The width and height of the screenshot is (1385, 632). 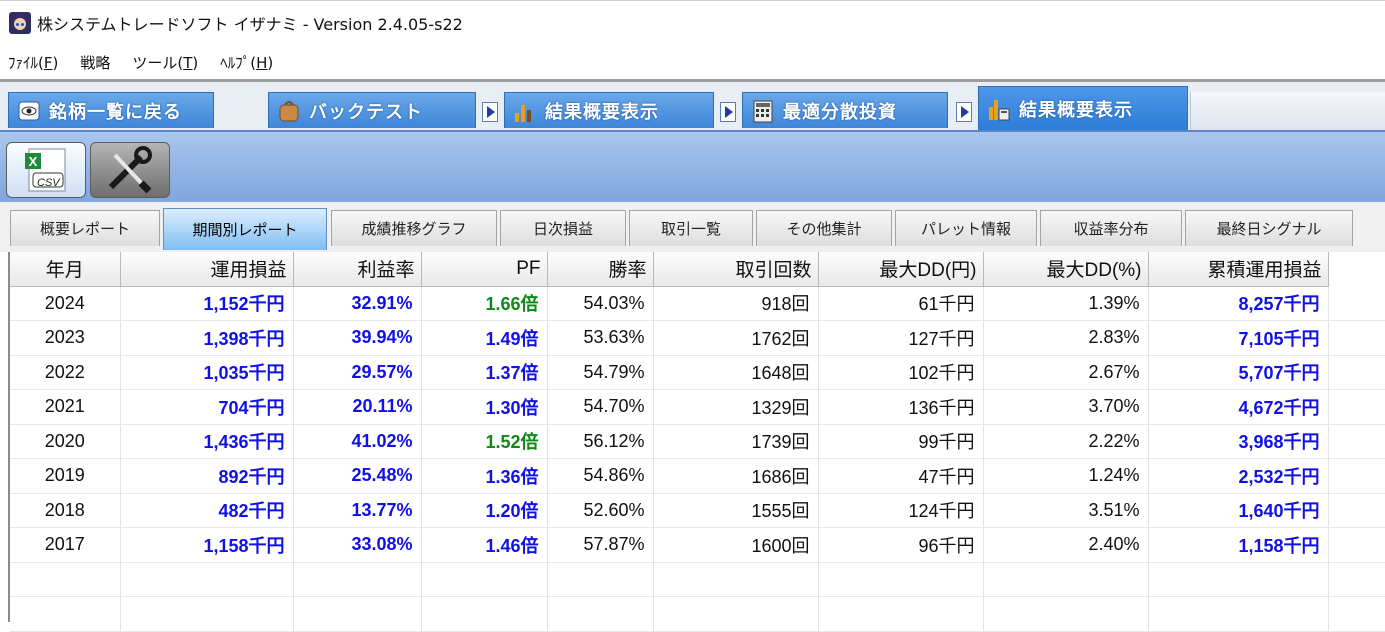 What do you see at coordinates (357, 476) in the screenshot?
I see `cell-return: 25.48%` at bounding box center [357, 476].